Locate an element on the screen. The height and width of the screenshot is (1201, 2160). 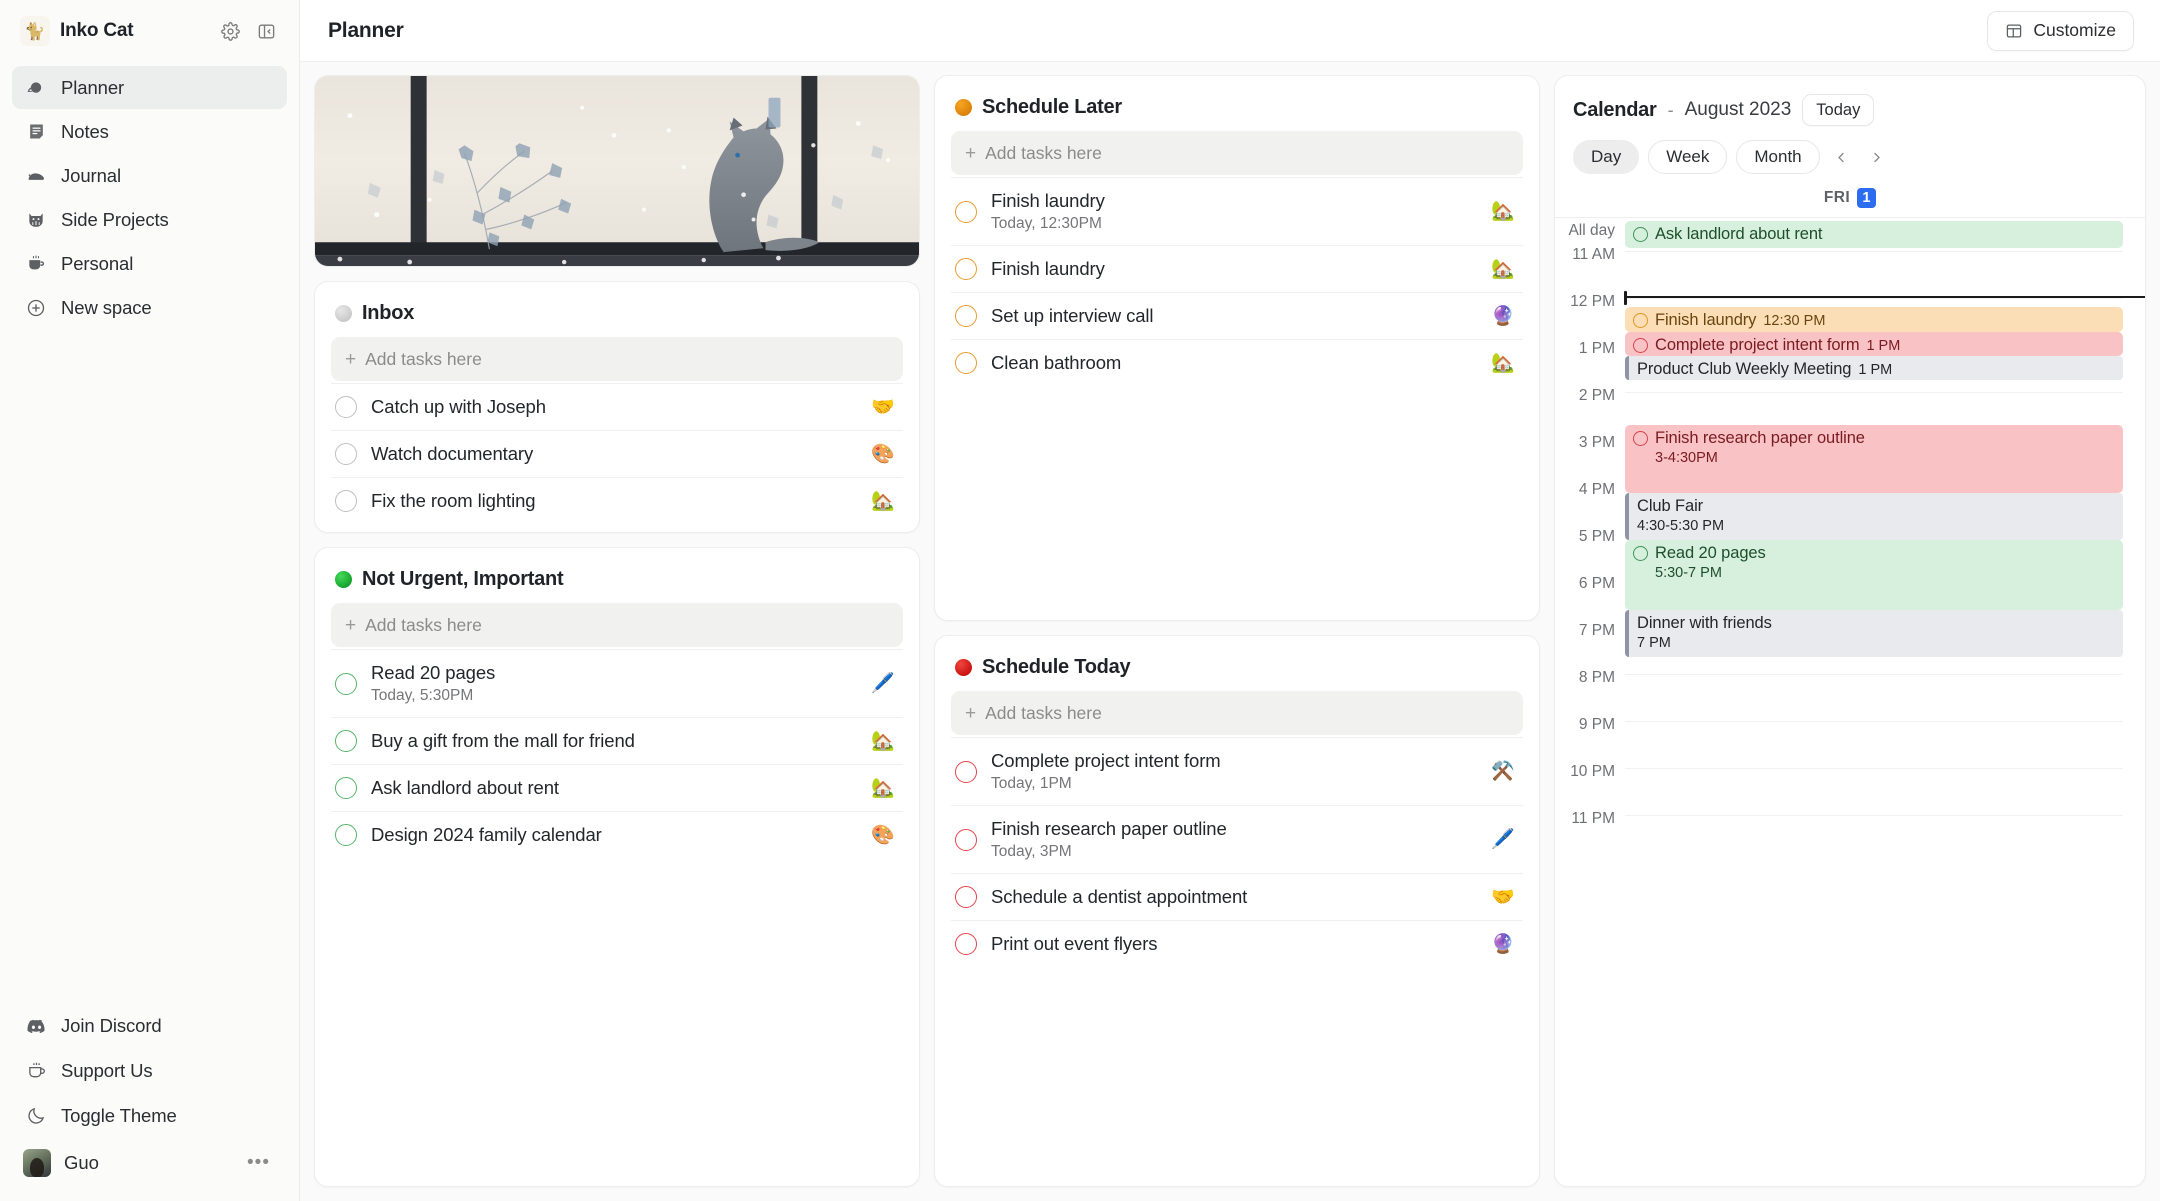
task-row: Design 2024 family calendar 🎨 is located at coordinates (617, 834).